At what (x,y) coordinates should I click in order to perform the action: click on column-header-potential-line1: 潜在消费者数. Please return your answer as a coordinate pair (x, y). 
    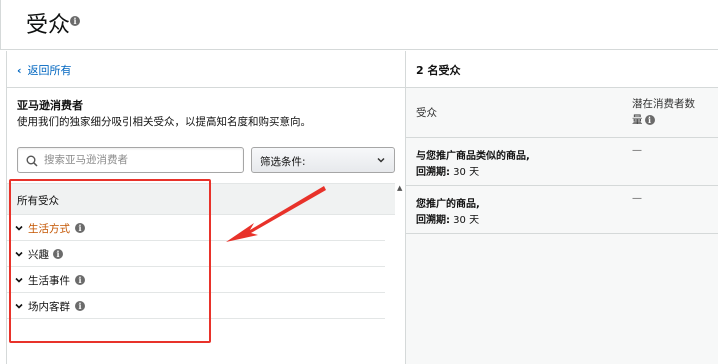
    Looking at the image, I should click on (663, 104).